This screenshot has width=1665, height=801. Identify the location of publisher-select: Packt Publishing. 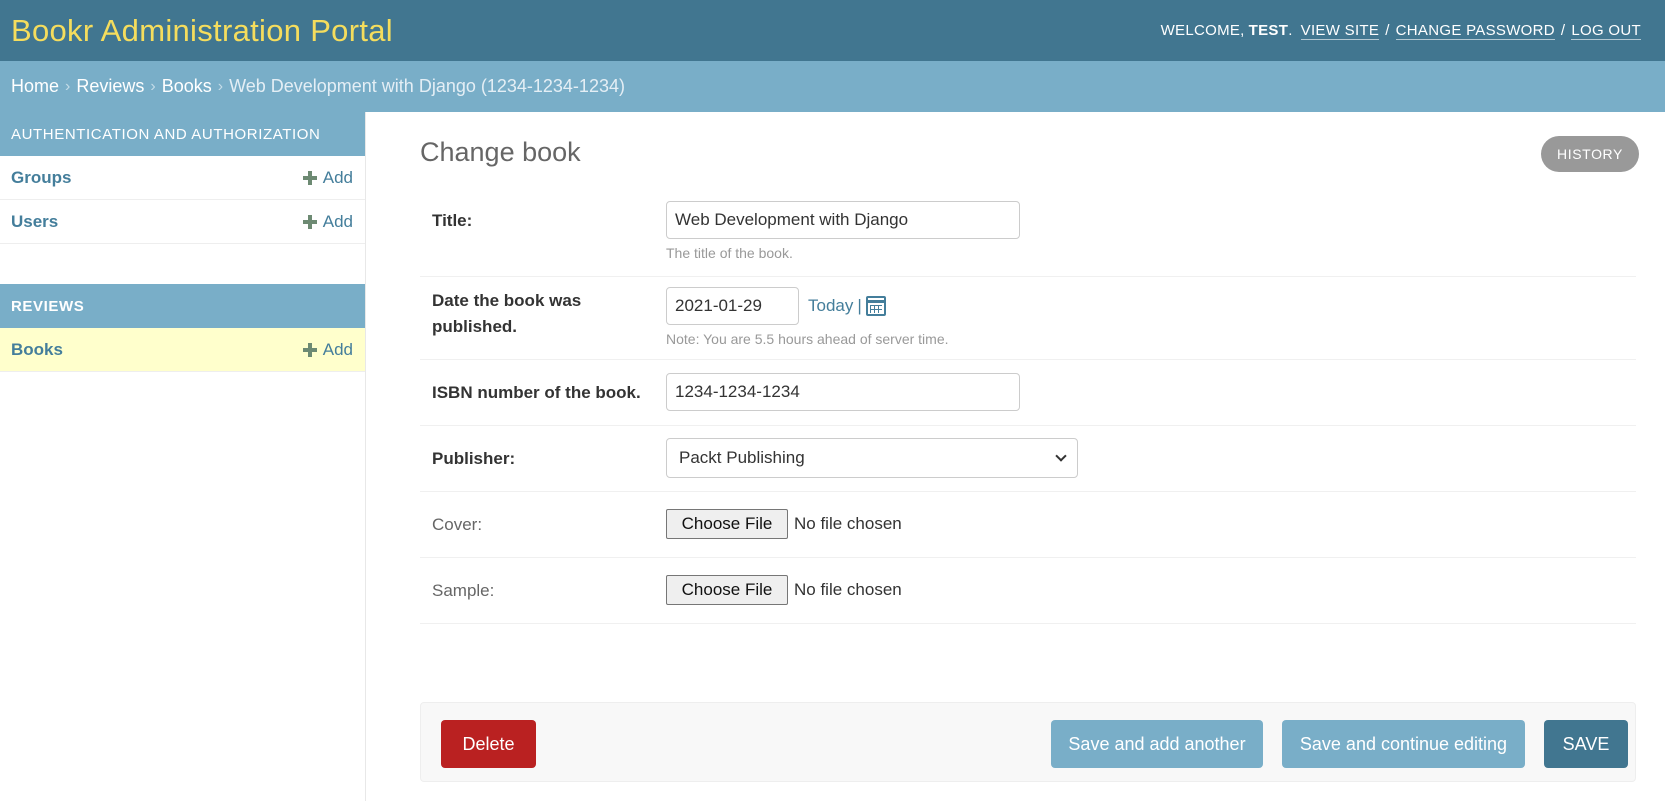
(872, 458).